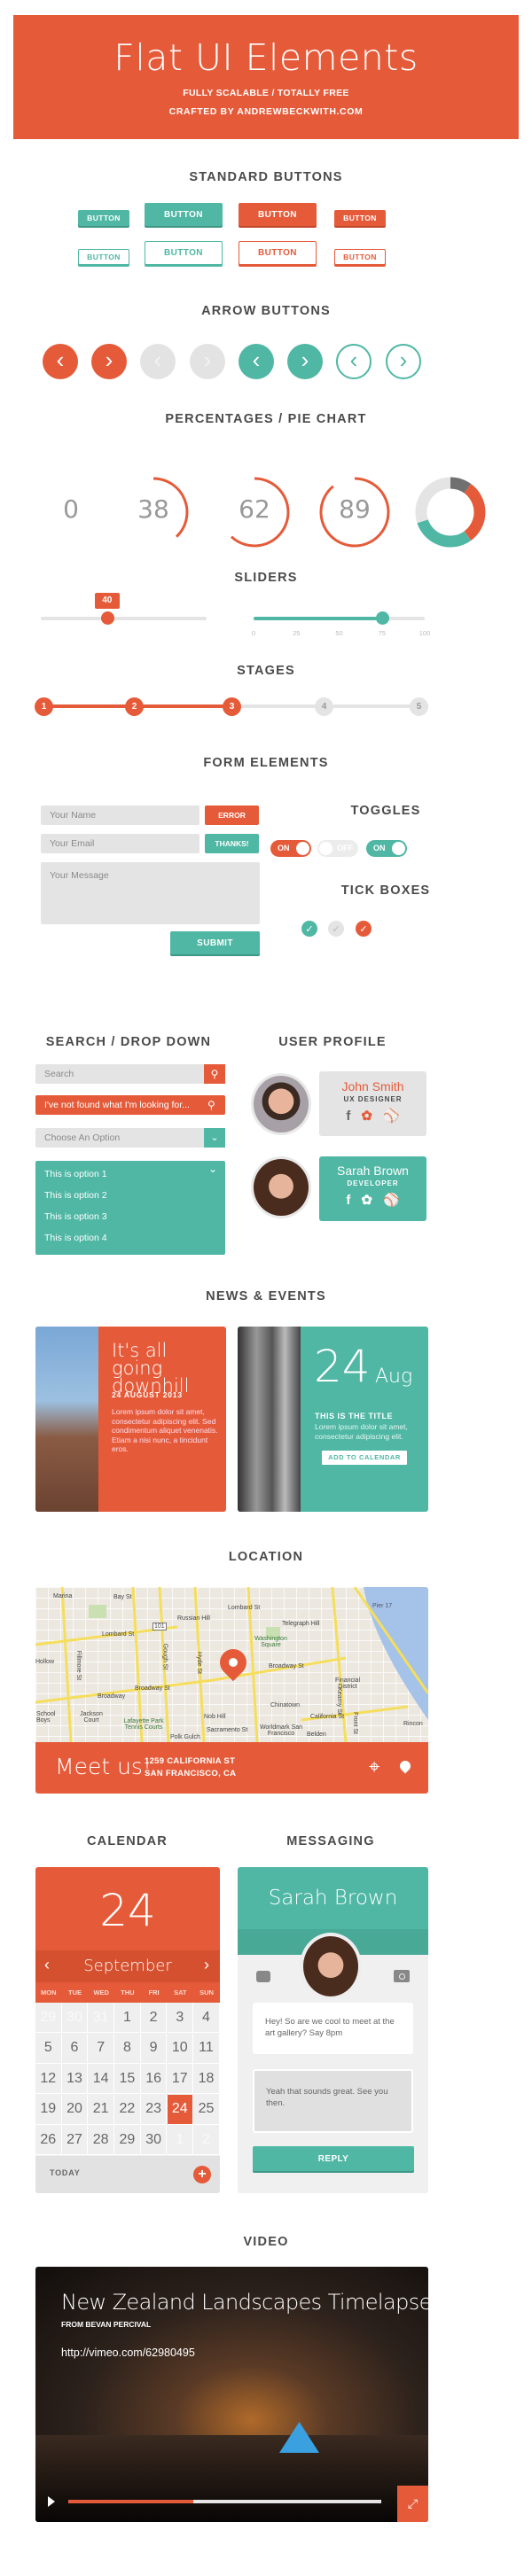 The height and width of the screenshot is (2576, 532). What do you see at coordinates (128, 2352) in the screenshot?
I see `video-url: http://vimeo.com/62980495` at bounding box center [128, 2352].